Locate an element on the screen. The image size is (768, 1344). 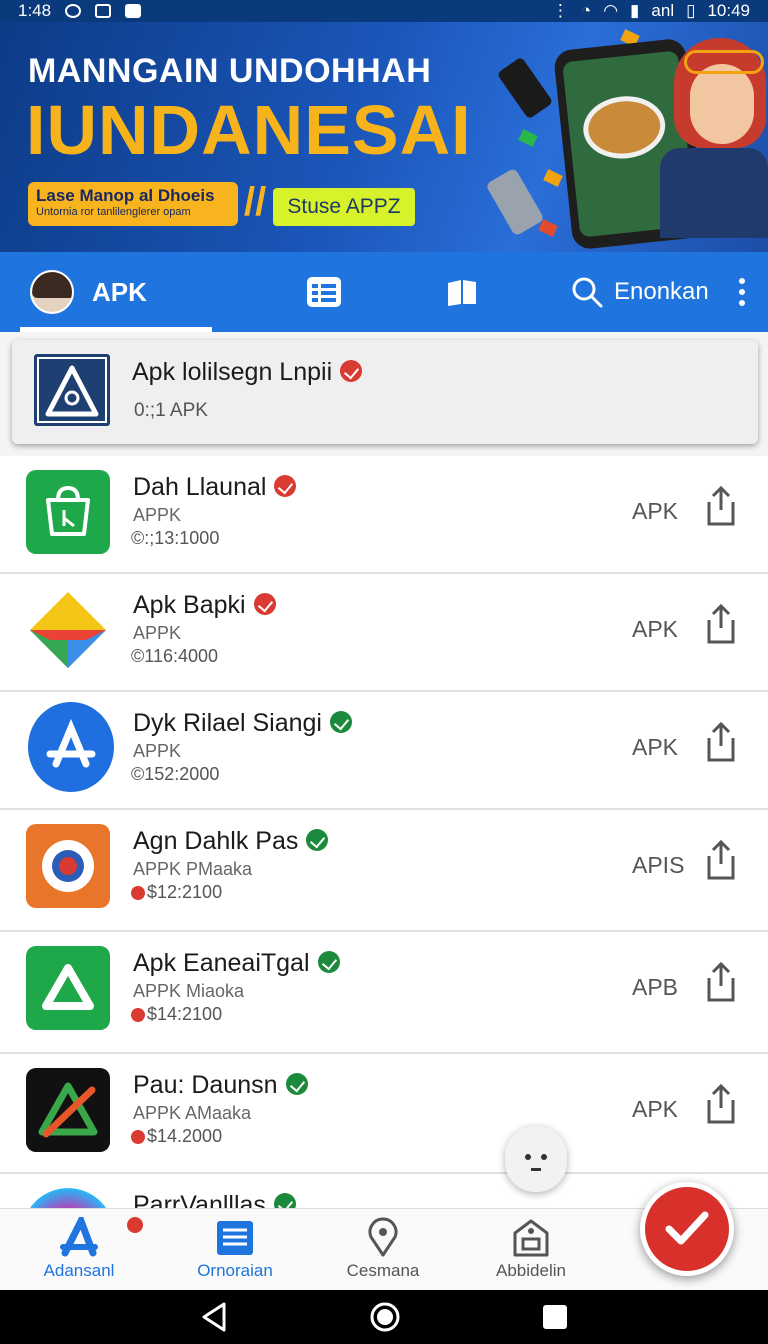
avatar is located at coordinates (52, 292).